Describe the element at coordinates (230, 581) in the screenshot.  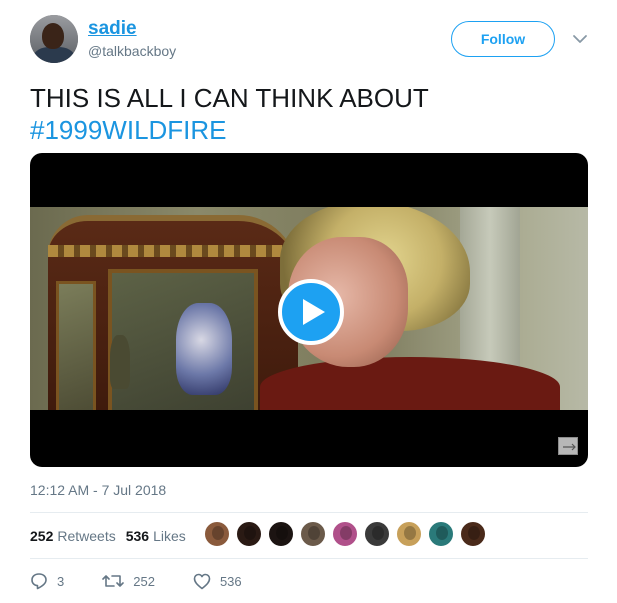
I see `like-count: 536` at that location.